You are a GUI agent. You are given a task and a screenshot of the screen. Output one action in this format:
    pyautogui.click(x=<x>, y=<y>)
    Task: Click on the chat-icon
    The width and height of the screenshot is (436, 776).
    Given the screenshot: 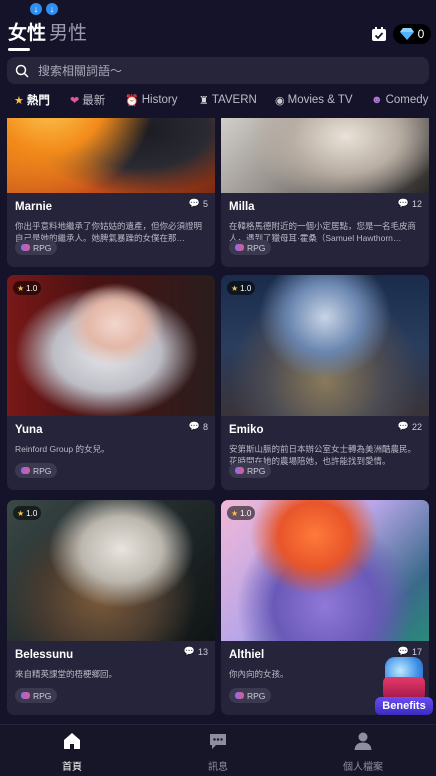 What is the action you would take?
    pyautogui.click(x=218, y=741)
    